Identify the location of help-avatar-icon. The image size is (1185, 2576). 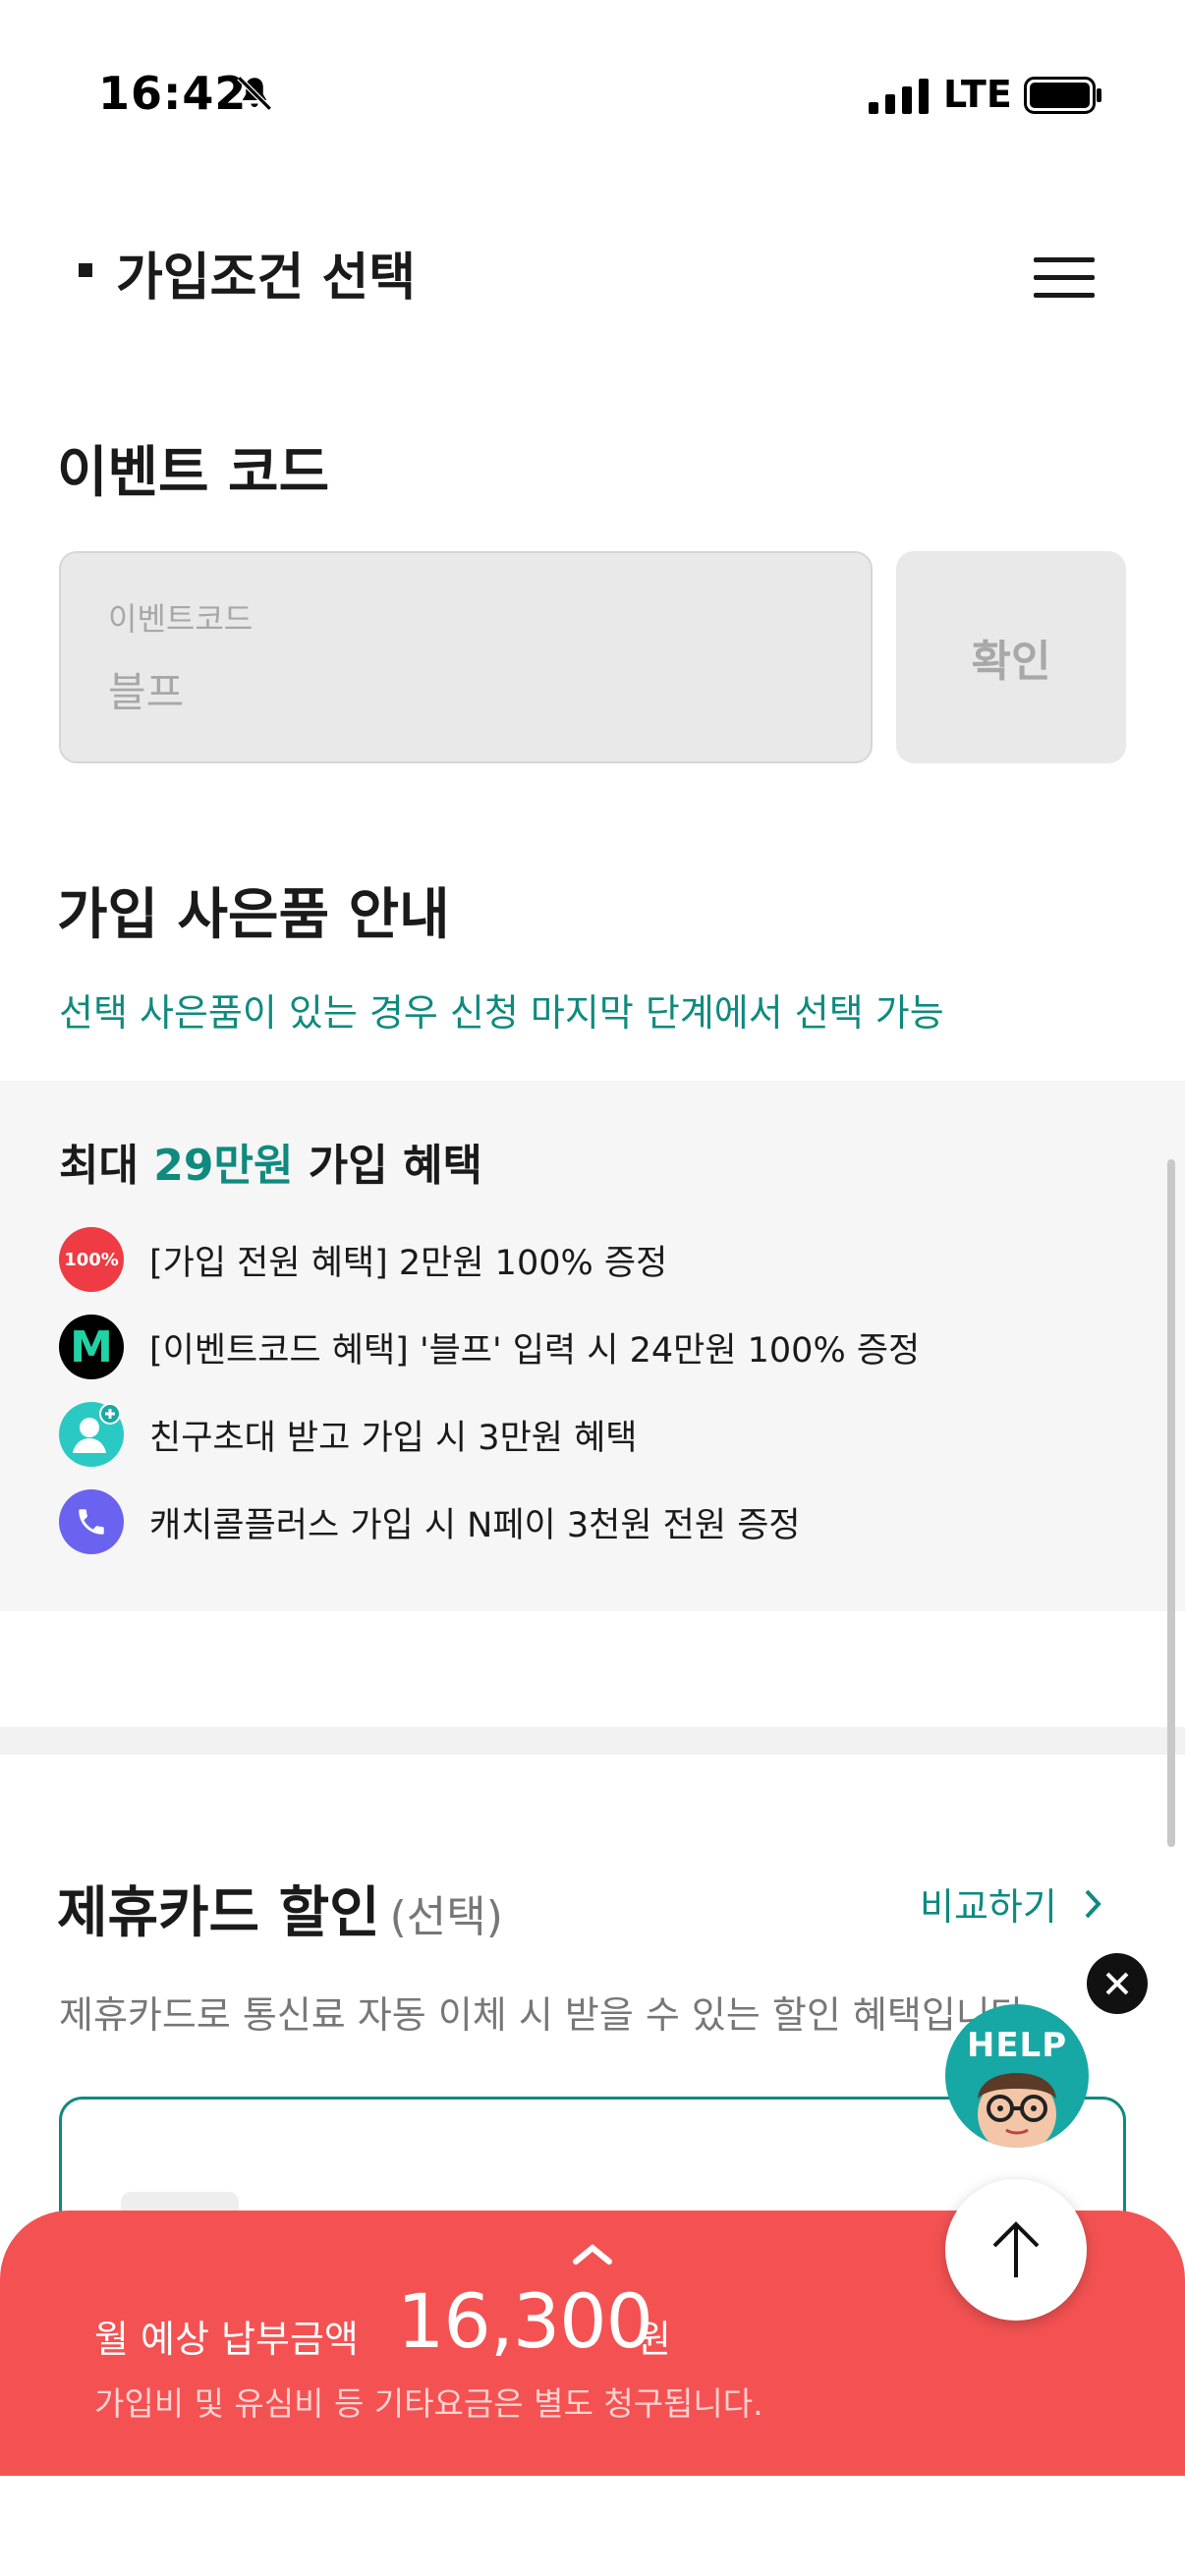
(1017, 2110).